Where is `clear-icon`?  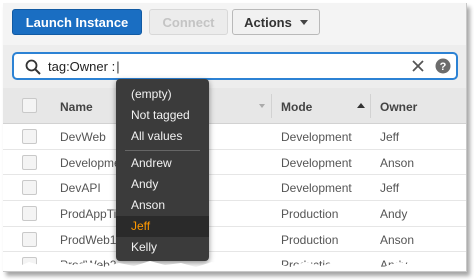
clear-icon is located at coordinates (418, 66).